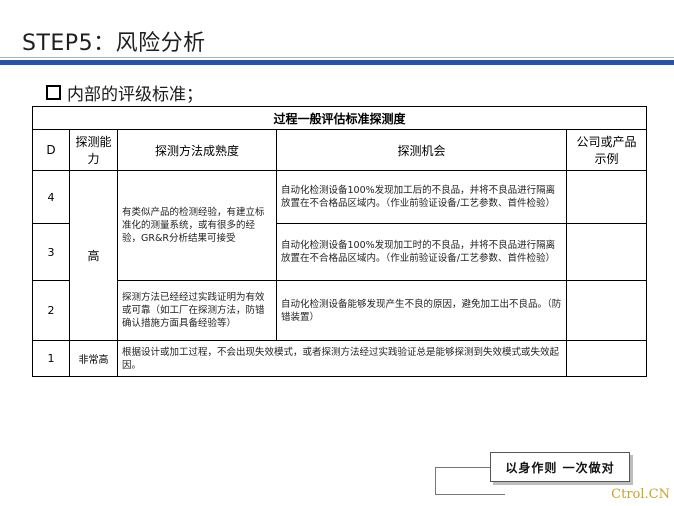 The image size is (674, 506). I want to click on row4-example, so click(606, 197).